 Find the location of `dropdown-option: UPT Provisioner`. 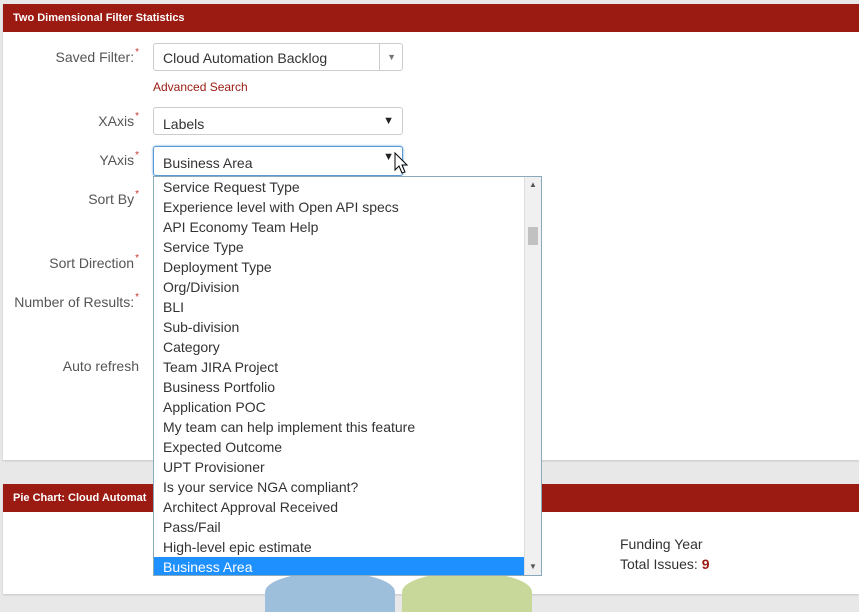

dropdown-option: UPT Provisioner is located at coordinates (347, 467).